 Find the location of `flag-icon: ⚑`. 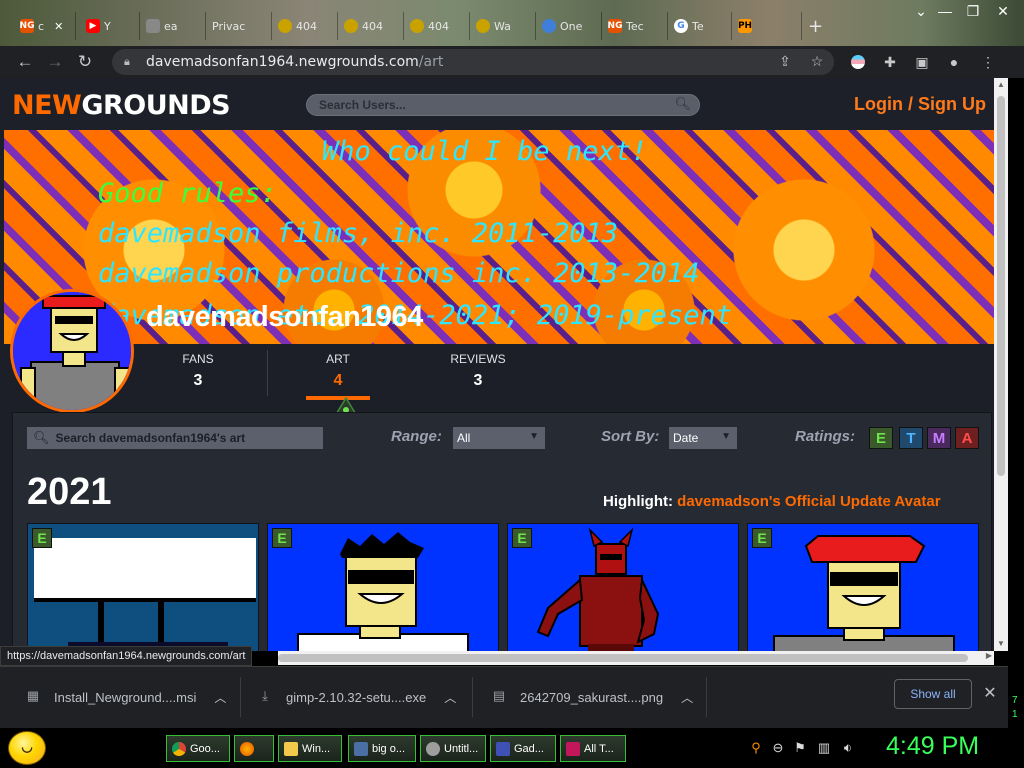

flag-icon: ⚑ is located at coordinates (800, 748).